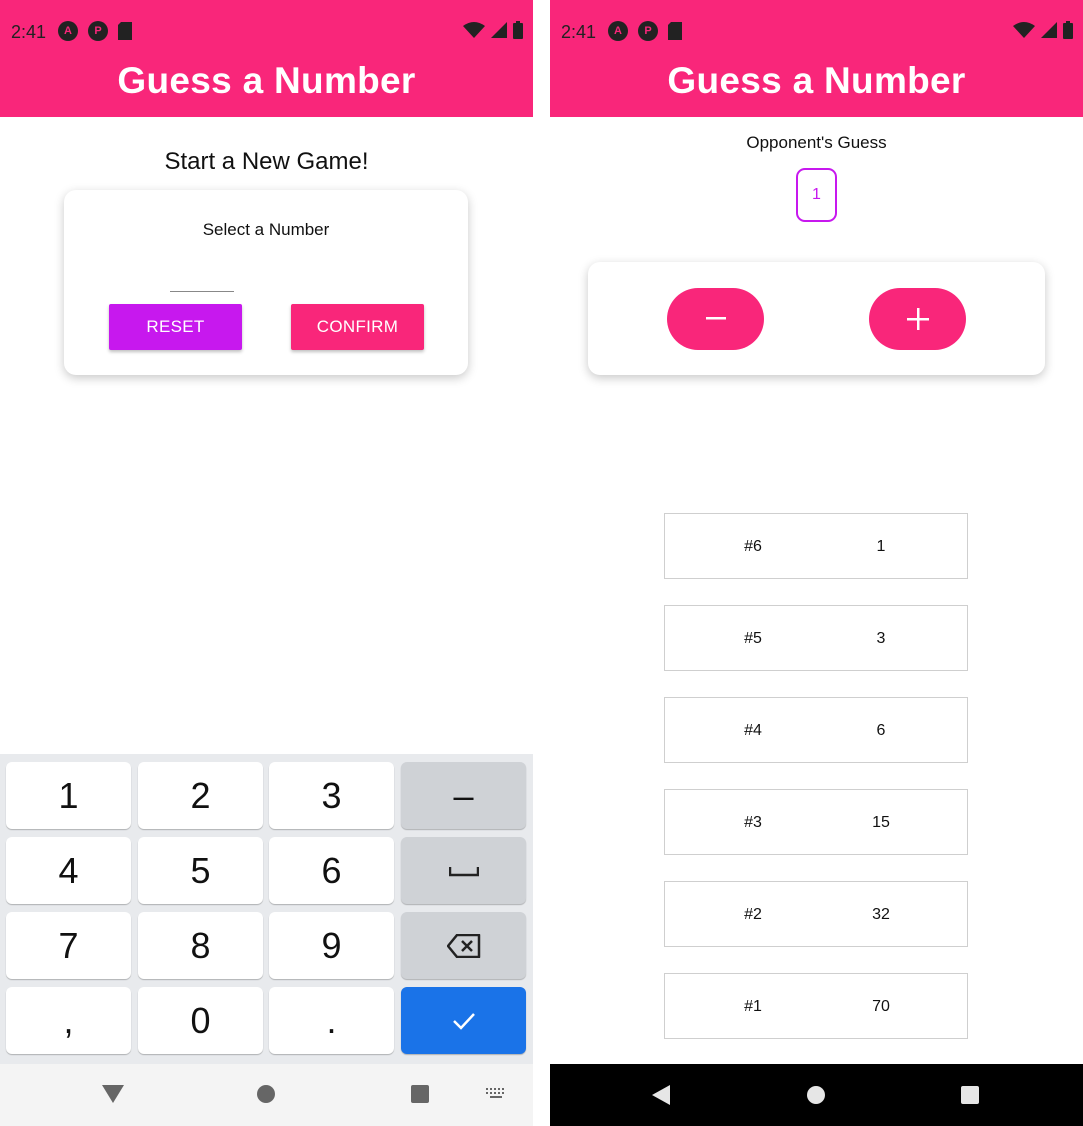 The image size is (1083, 1126). Describe the element at coordinates (881, 730) in the screenshot. I see `round-guess: 6` at that location.